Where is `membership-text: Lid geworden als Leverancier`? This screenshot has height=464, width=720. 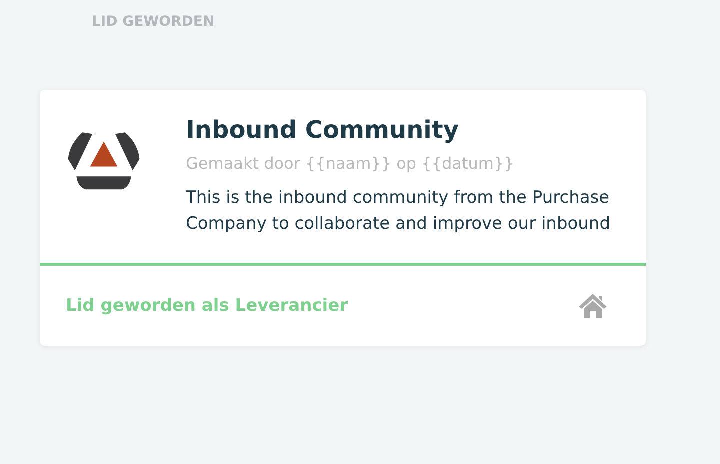
membership-text: Lid geworden als Leverancier is located at coordinates (207, 306).